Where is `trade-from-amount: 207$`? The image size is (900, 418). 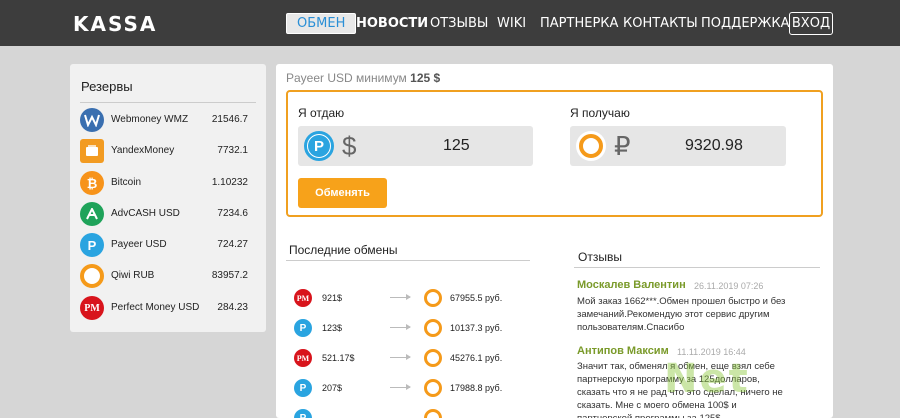
trade-from-amount: 207$ is located at coordinates (332, 388).